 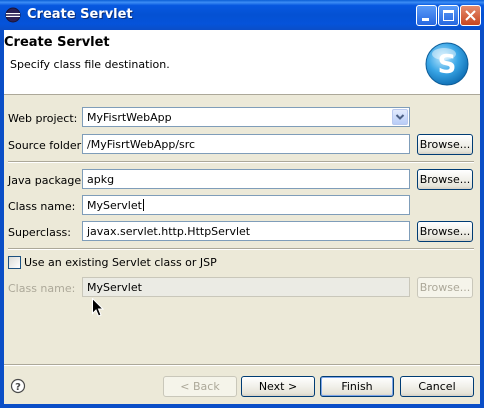 I want to click on close-icon, so click(x=470, y=15).